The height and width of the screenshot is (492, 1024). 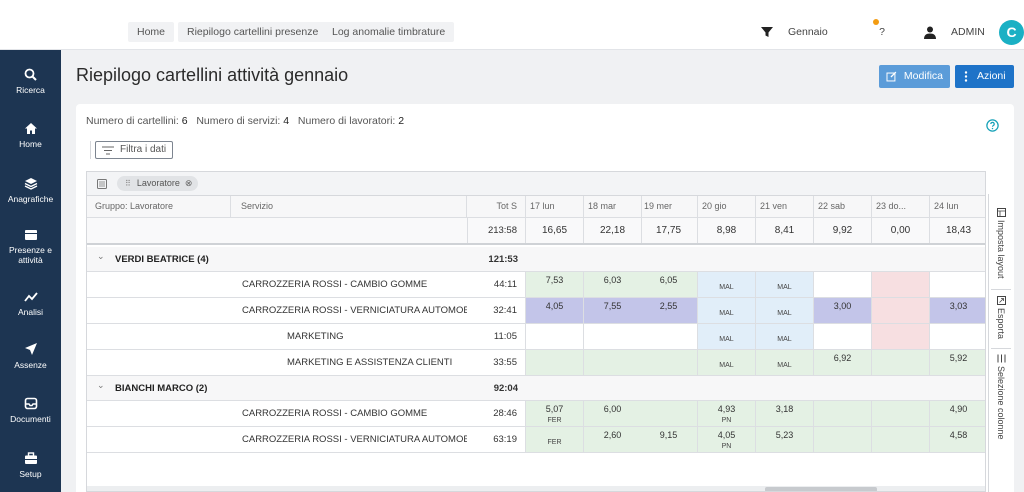 What do you see at coordinates (727, 206) in the screenshot?
I see `column-header-day: 20 gio` at bounding box center [727, 206].